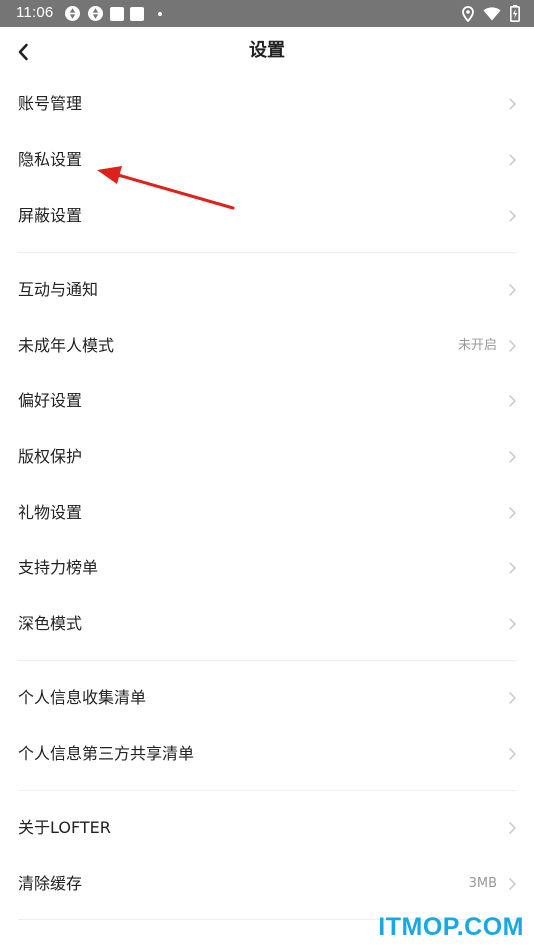 This screenshot has height=950, width=534. I want to click on item-label: 清除缓存, so click(50, 883).